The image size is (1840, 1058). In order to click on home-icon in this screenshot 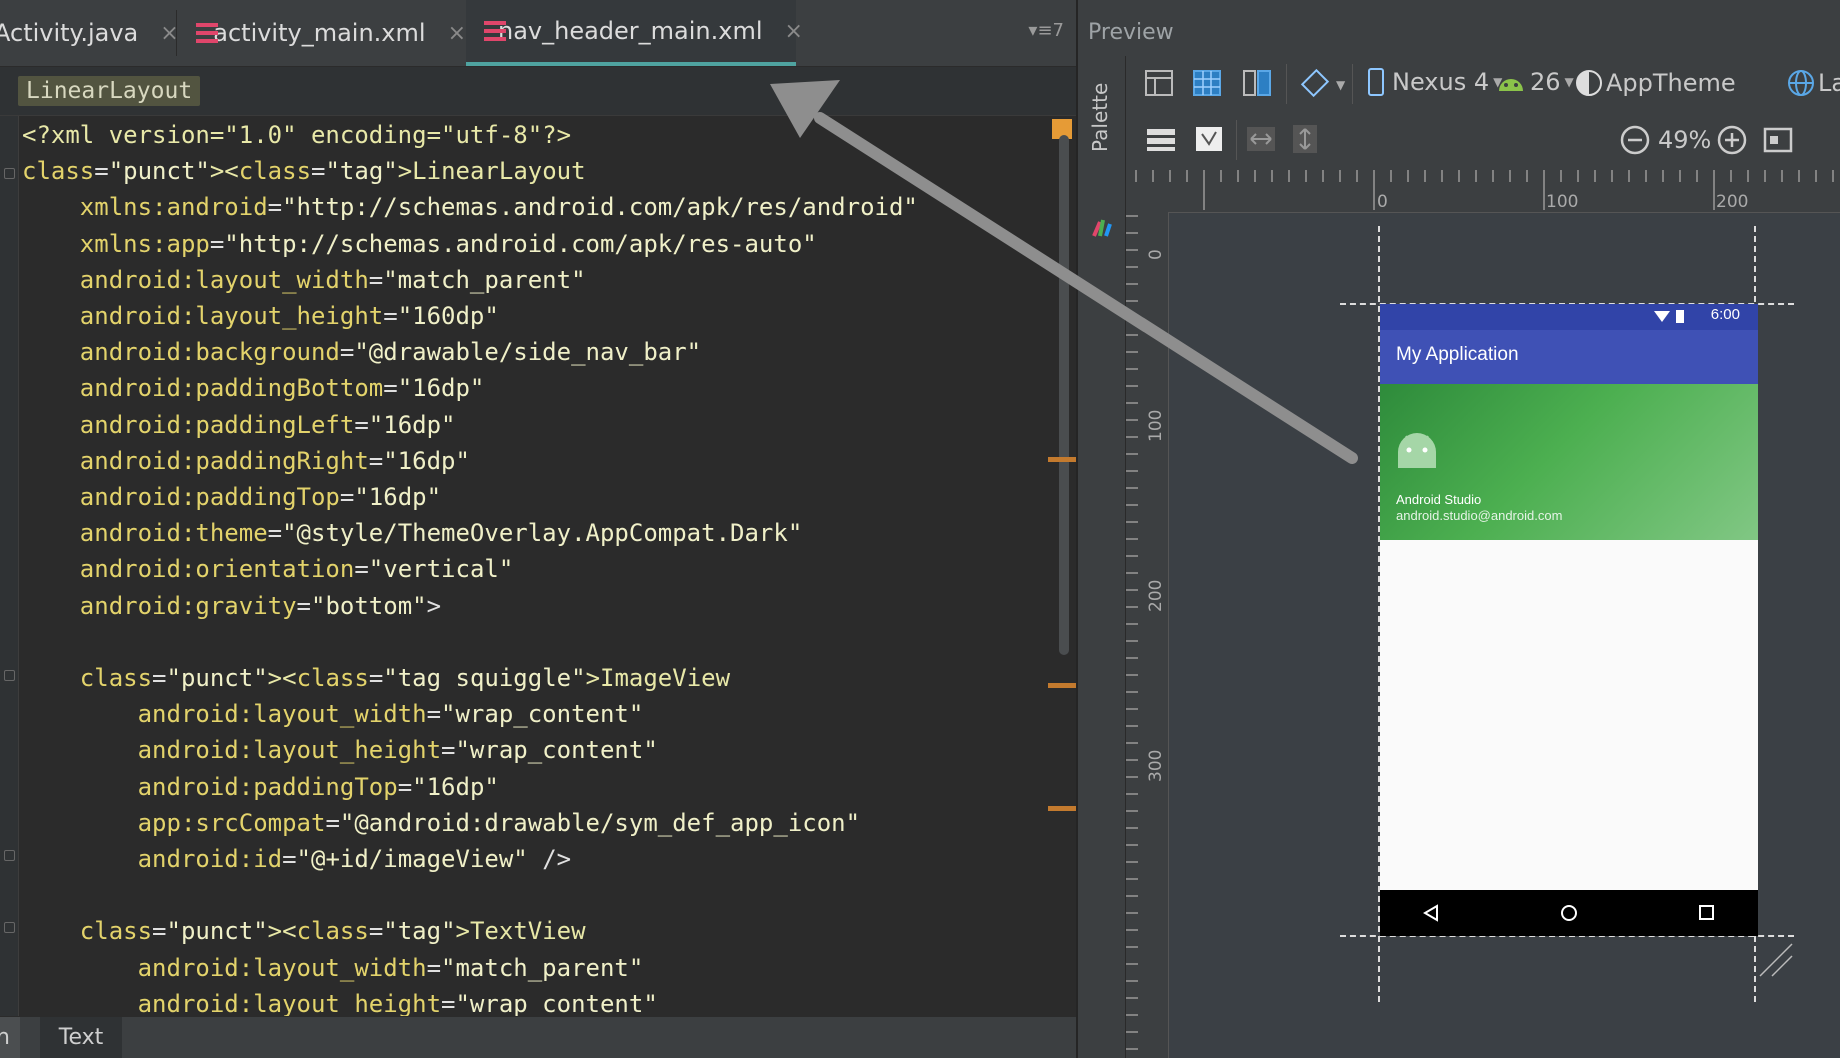, I will do `click(1569, 913)`.